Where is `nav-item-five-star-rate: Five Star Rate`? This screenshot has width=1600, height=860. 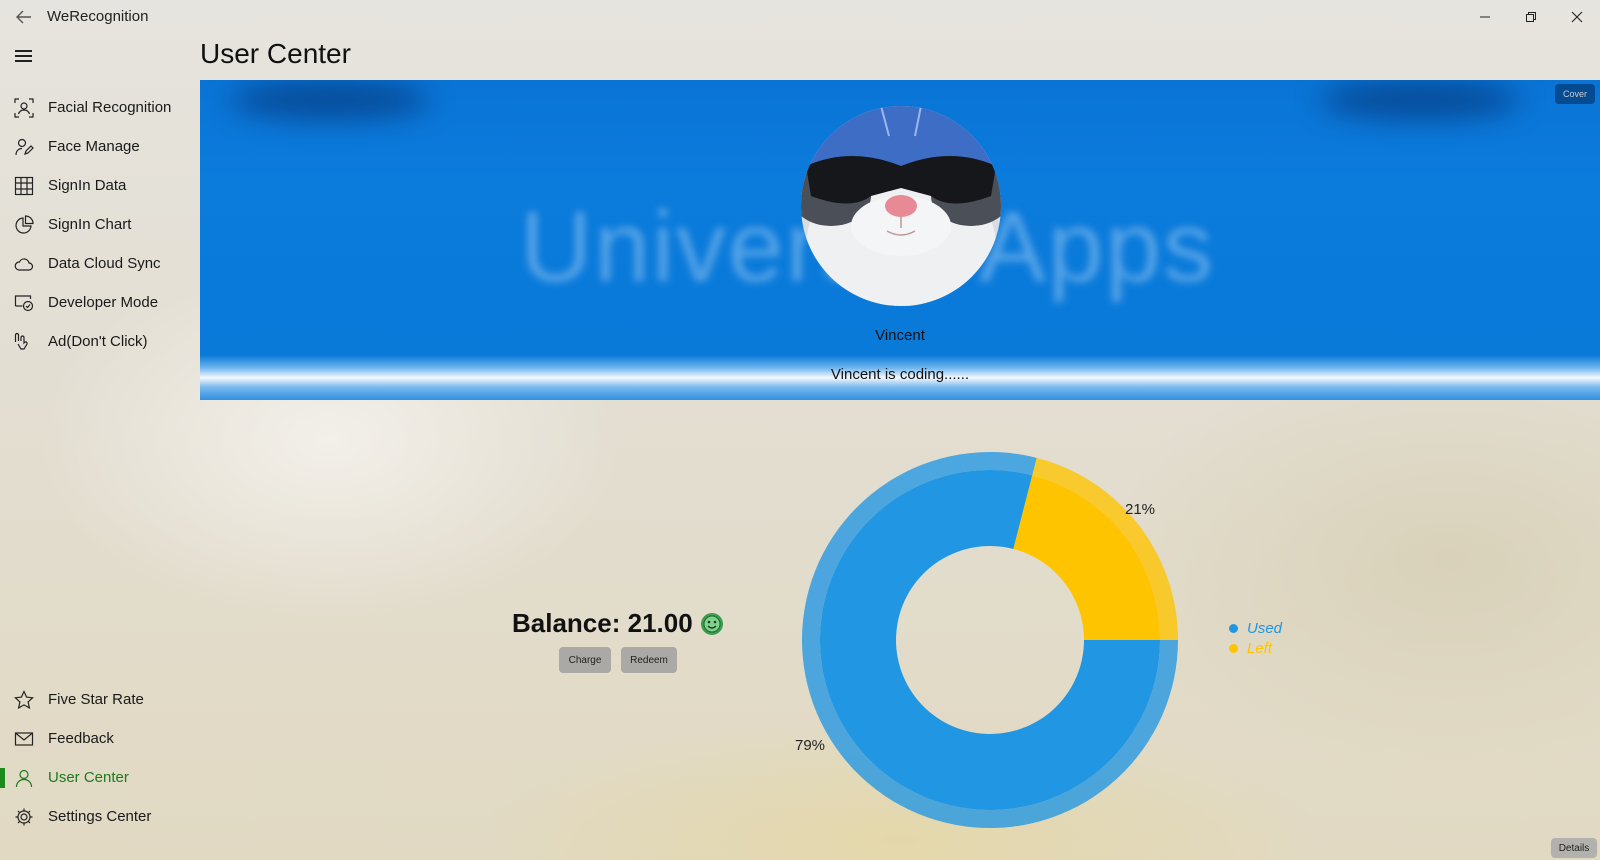
nav-item-five-star-rate: Five Star Rate is located at coordinates (95, 700).